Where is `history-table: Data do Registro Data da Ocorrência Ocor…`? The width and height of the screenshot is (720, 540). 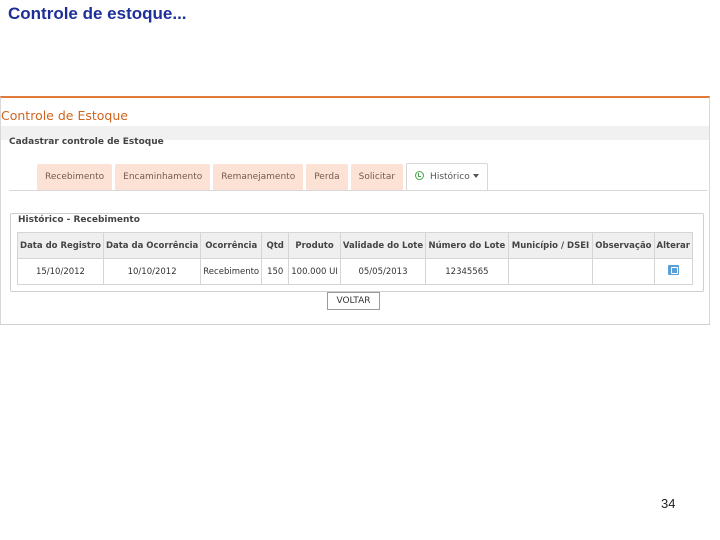
history-table: Data do Registro Data da Ocorrência Ocor… is located at coordinates (355, 258).